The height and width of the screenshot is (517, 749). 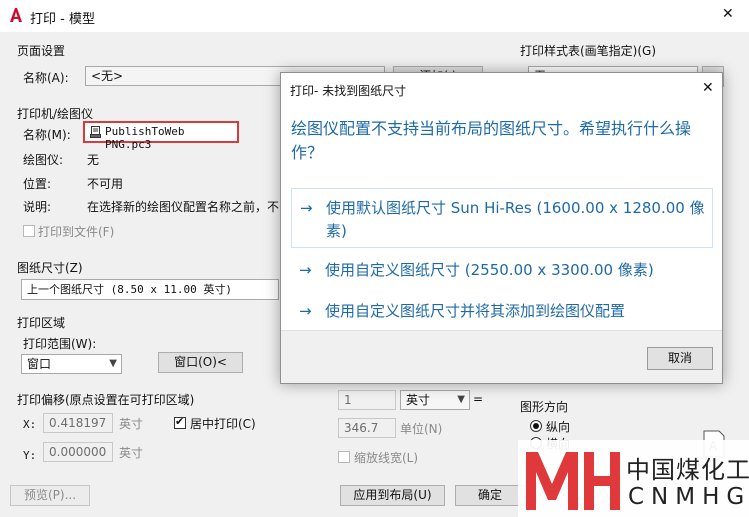 I want to click on ok-button: 确定, so click(x=490, y=495).